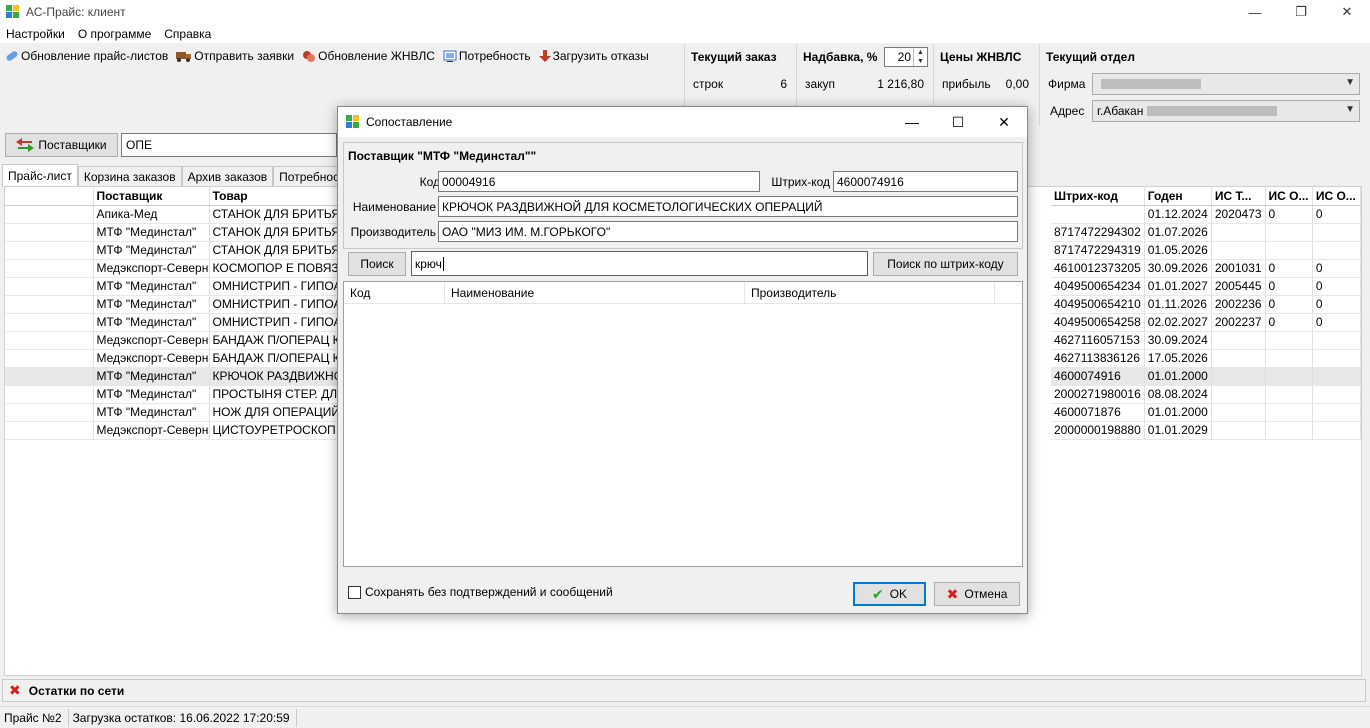  I want to click on table-row: 2000000198880 01.01.2029, so click(1206, 430).